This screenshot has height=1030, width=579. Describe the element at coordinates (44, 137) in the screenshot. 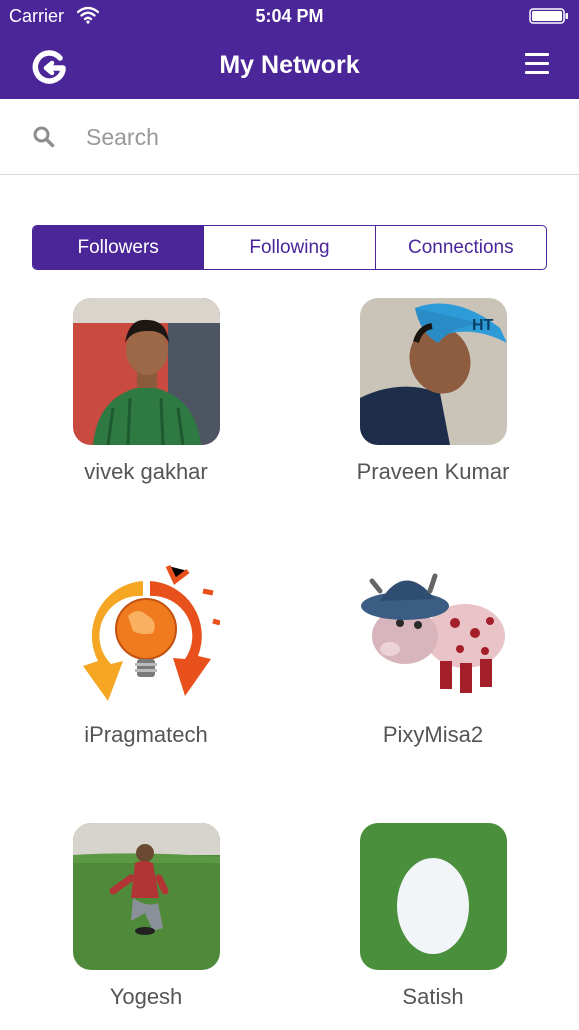

I see `search-icon` at that location.